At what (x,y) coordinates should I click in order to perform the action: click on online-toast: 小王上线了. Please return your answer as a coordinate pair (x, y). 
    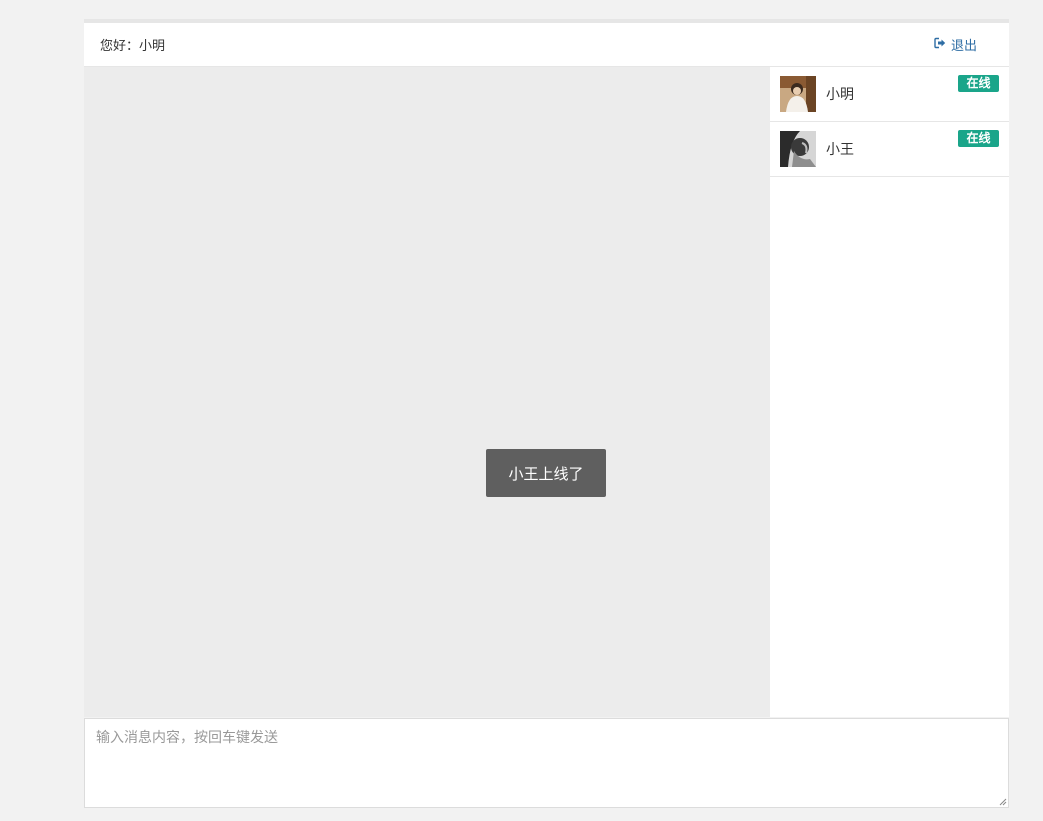
    Looking at the image, I should click on (546, 473).